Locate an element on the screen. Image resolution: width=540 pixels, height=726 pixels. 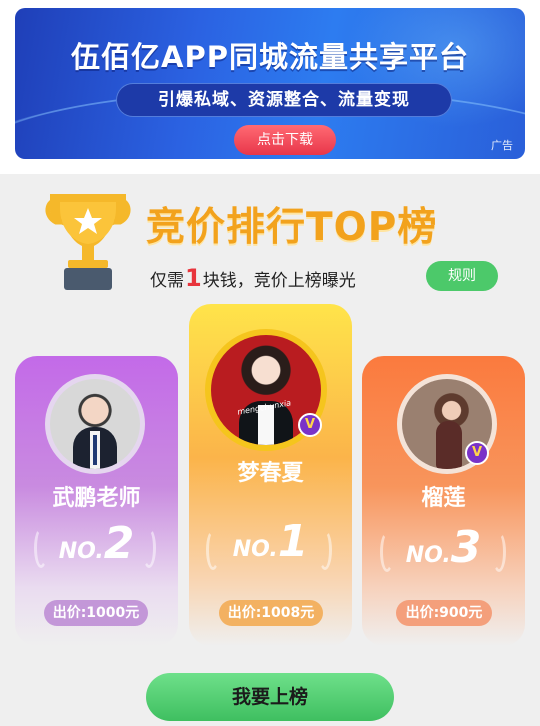
leader-name: 榴莲 is located at coordinates (443, 498).